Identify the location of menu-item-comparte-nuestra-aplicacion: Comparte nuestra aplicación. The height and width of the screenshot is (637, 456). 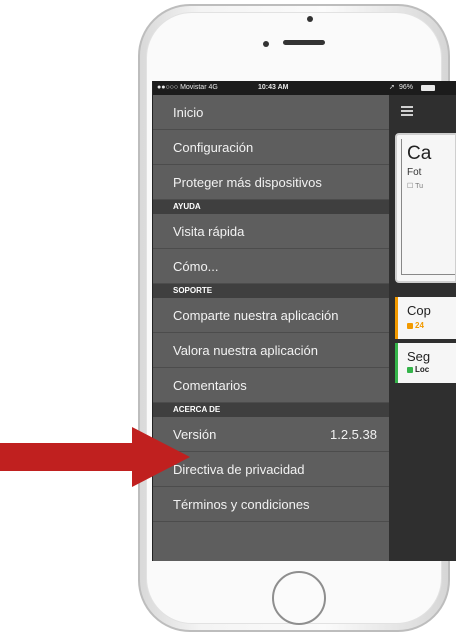
(271, 315).